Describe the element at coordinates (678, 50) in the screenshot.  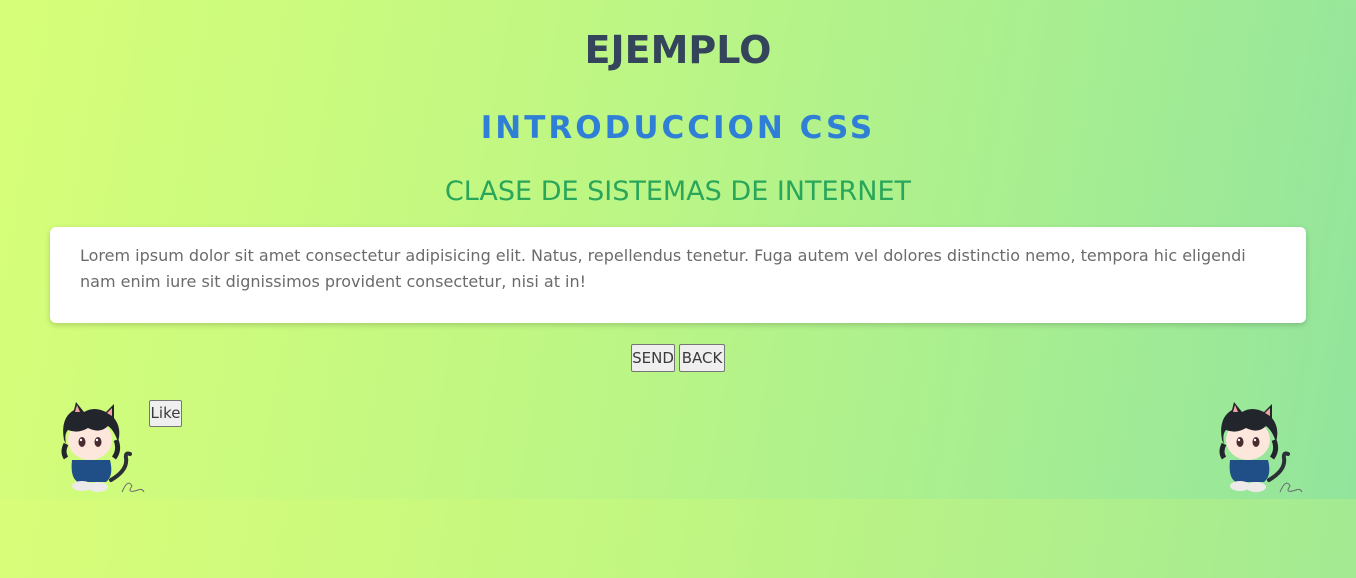
I see `page-title: EJEMPLO` at that location.